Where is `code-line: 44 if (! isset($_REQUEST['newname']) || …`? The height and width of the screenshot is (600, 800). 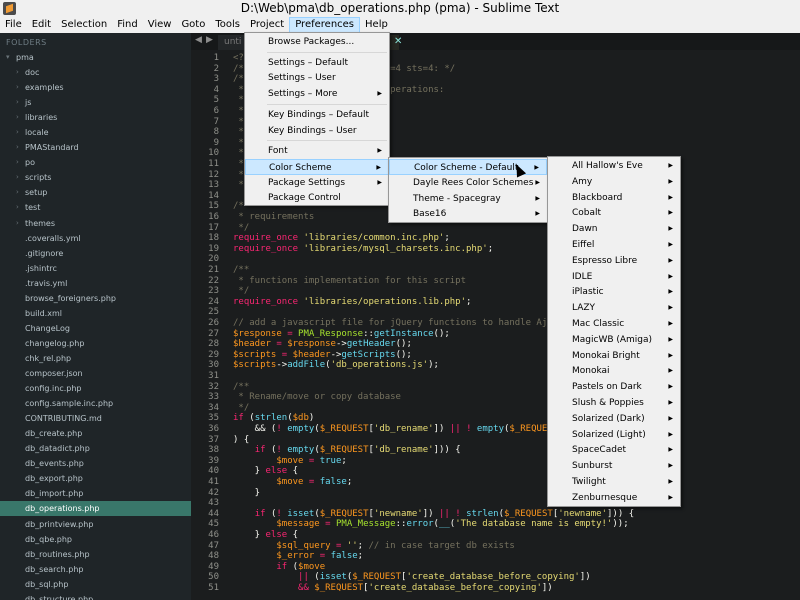 code-line: 44 if (! isset($_REQUEST['newname']) || … is located at coordinates (495, 514).